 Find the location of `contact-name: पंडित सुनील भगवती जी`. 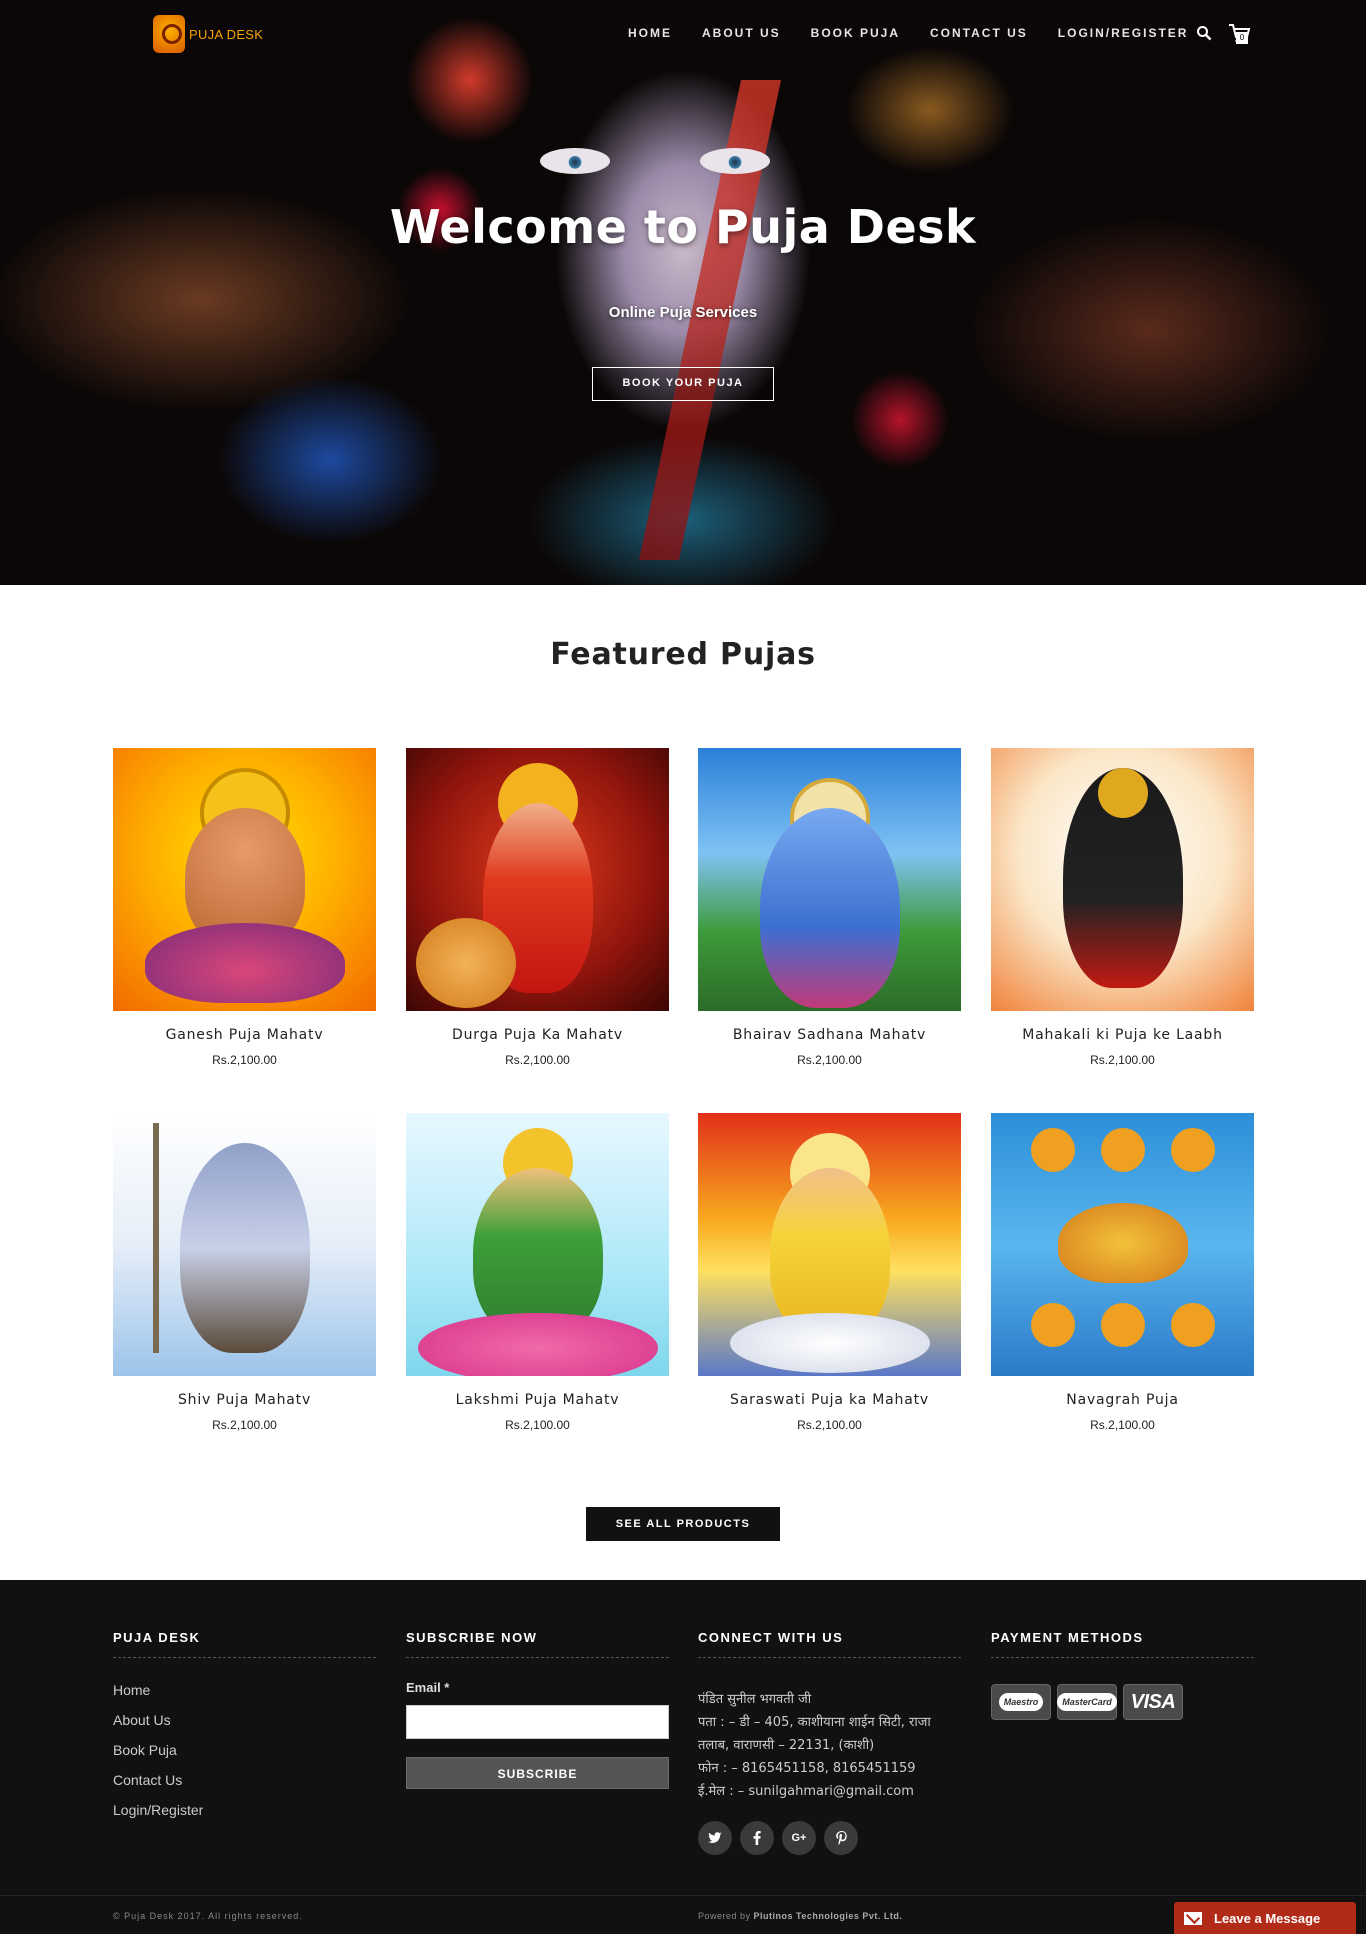

contact-name: पंडित सुनील भगवती जी is located at coordinates (755, 1699).